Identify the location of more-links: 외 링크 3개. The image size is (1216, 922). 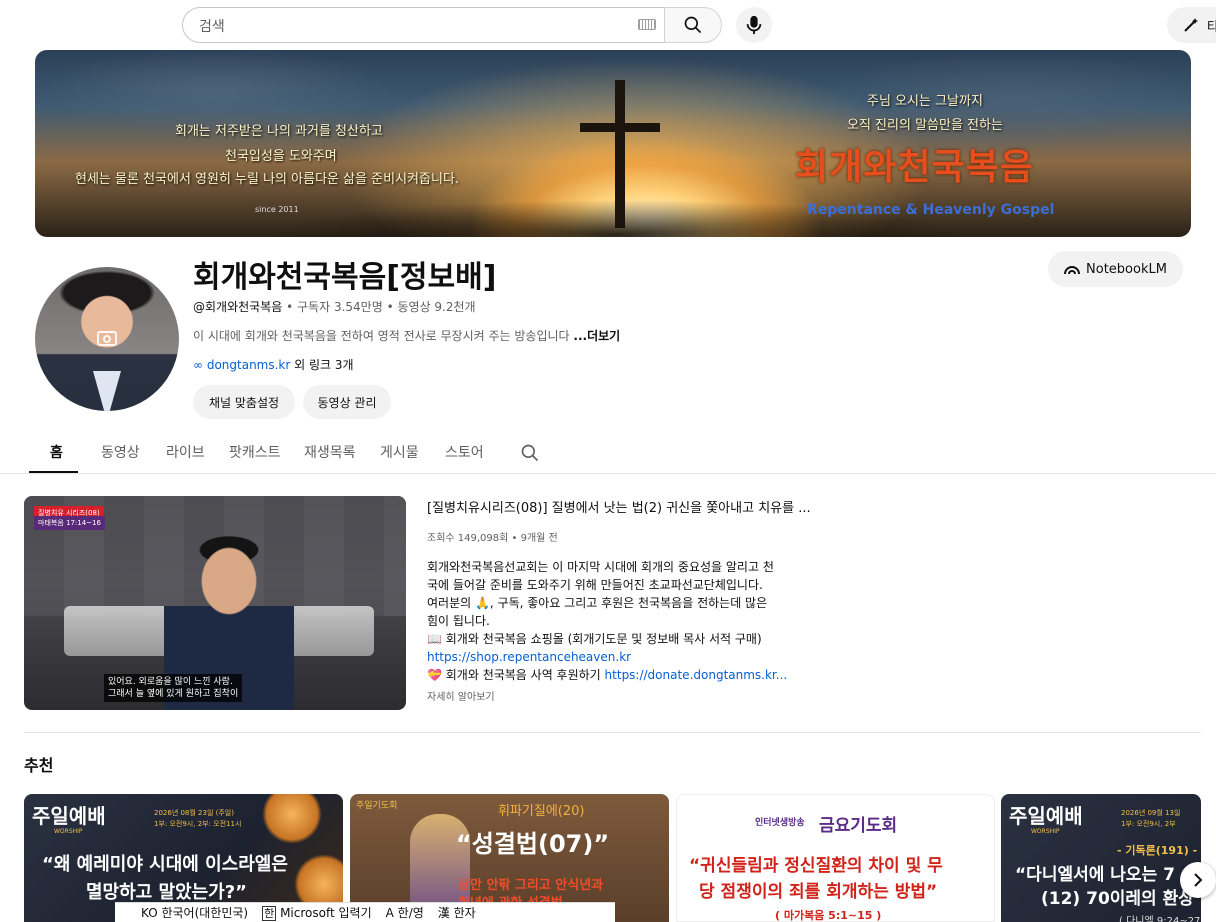
(323, 365).